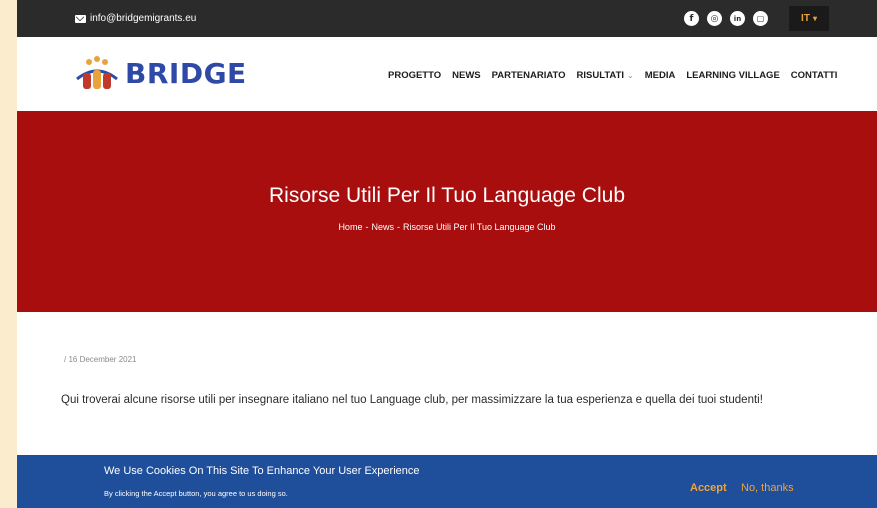 The height and width of the screenshot is (508, 877). I want to click on nav-item-news: NEWS, so click(466, 75).